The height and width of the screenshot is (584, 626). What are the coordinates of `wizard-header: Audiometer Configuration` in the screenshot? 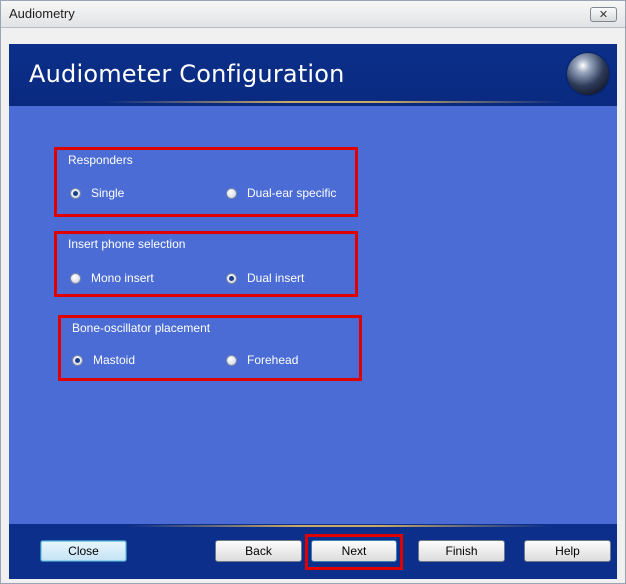 It's located at (313, 75).